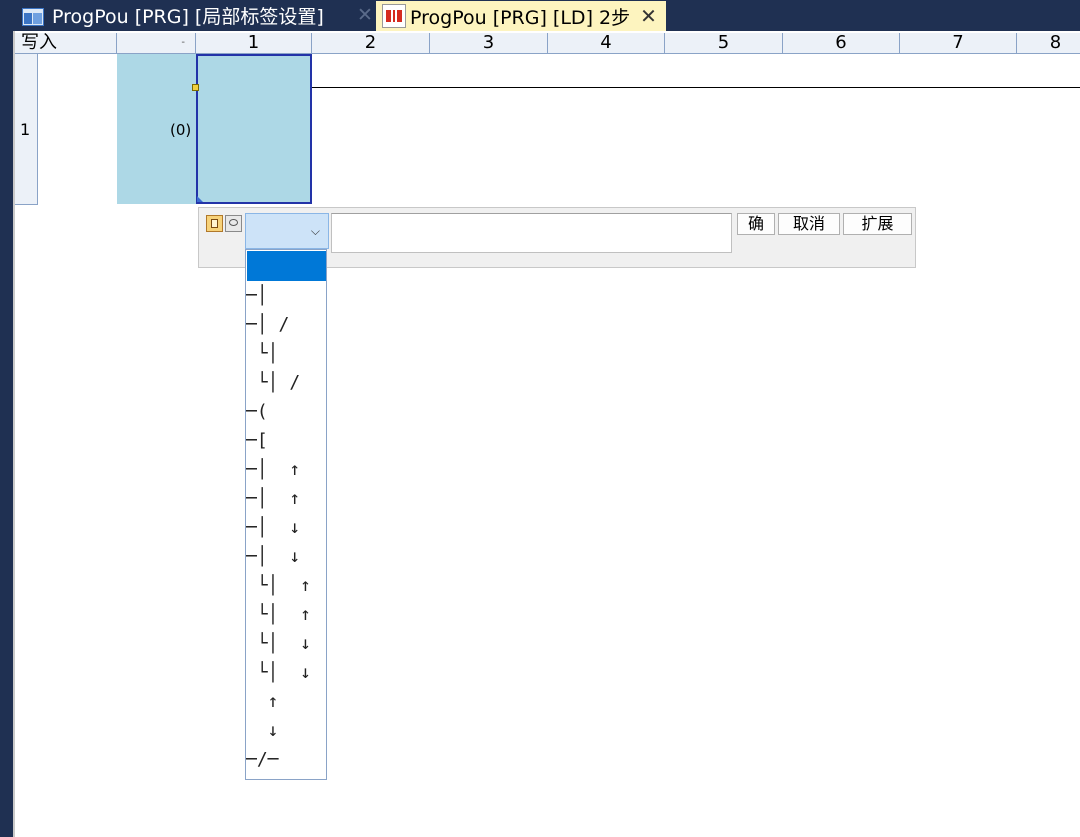 This screenshot has width=1080, height=837. I want to click on dropdown-item-invert: ─/─, so click(286, 760).